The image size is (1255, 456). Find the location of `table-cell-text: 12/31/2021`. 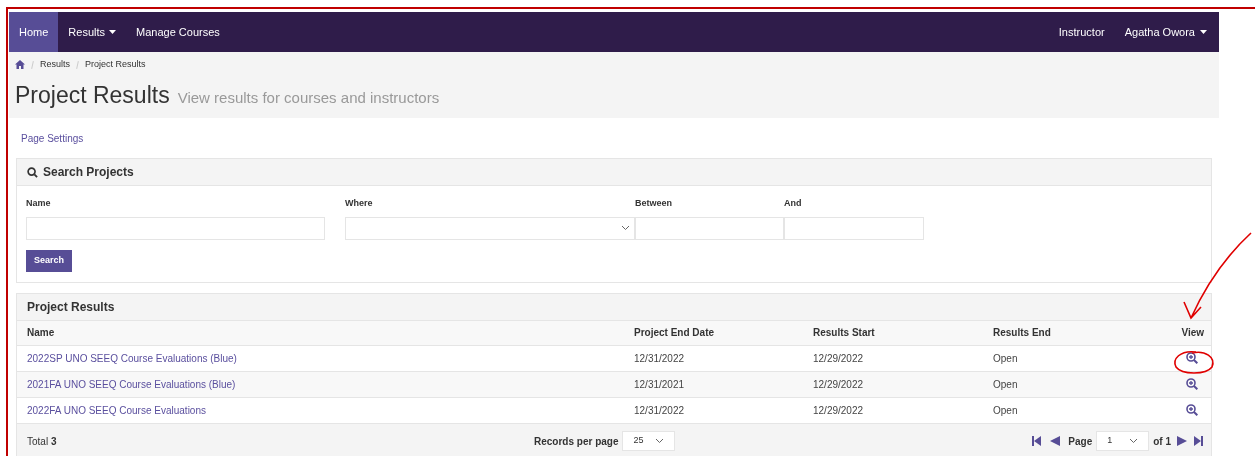

table-cell-text: 12/31/2021 is located at coordinates (660, 384).